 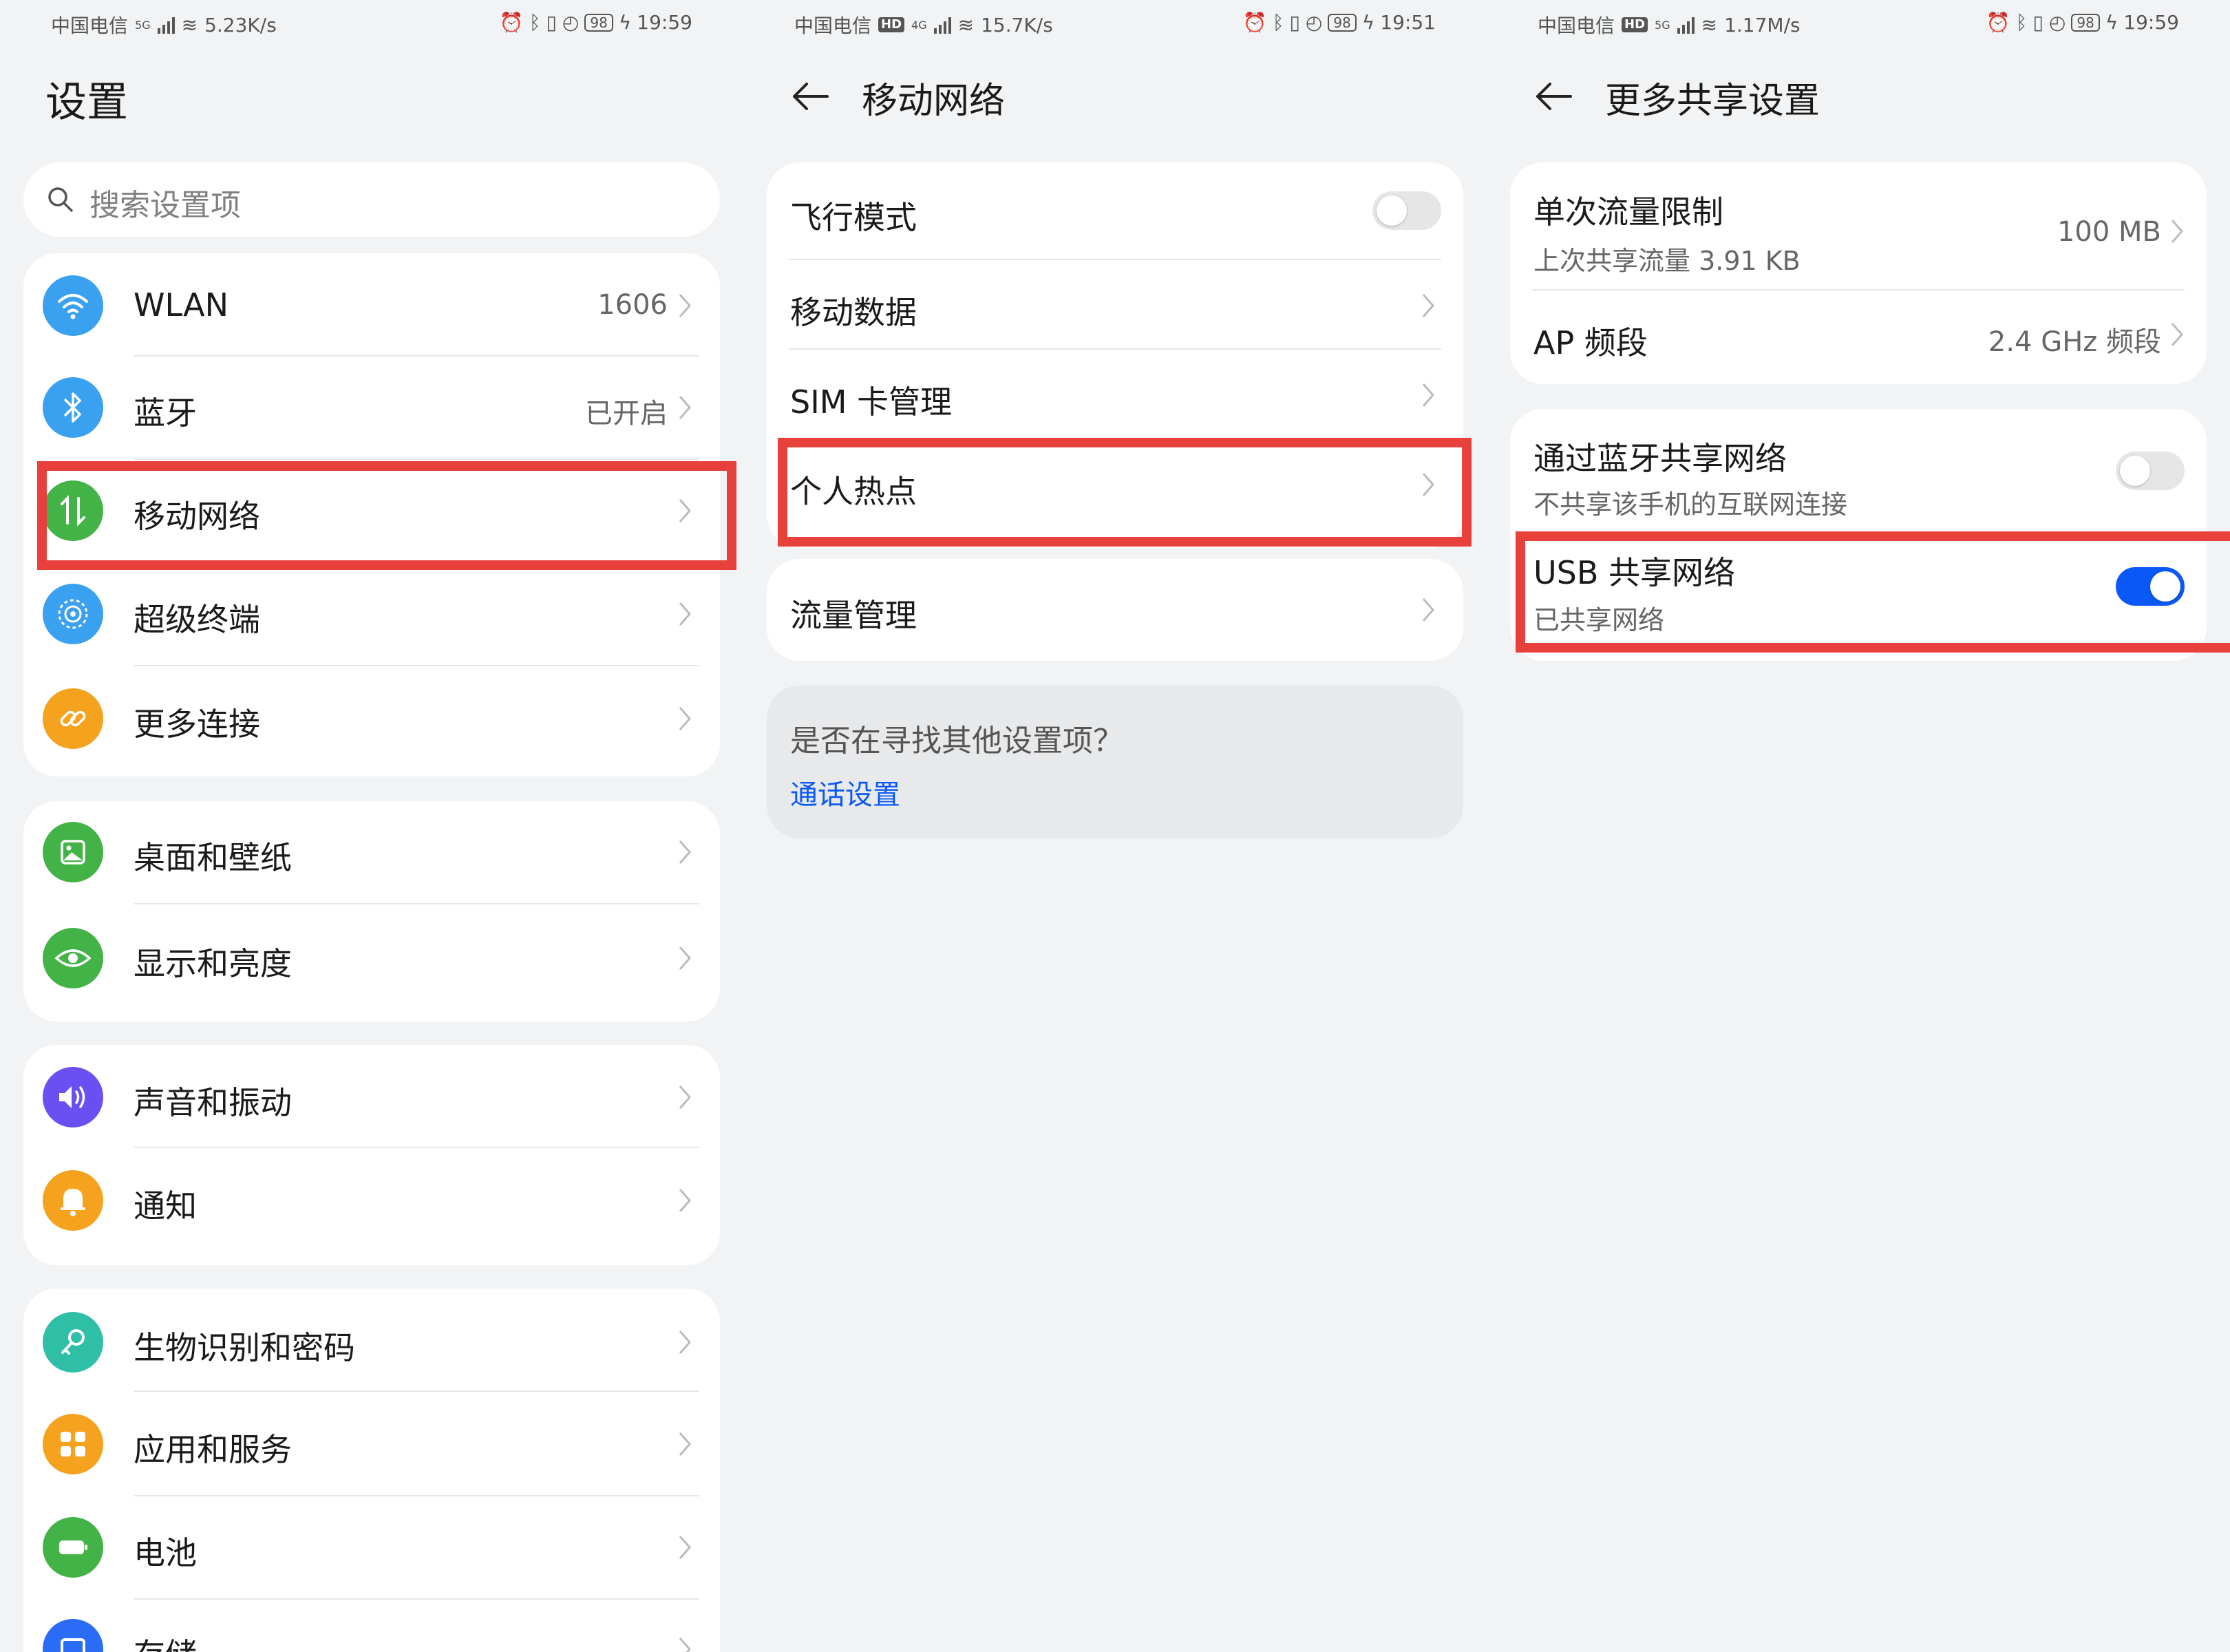 I want to click on row-label: 流量管理, so click(x=853, y=615).